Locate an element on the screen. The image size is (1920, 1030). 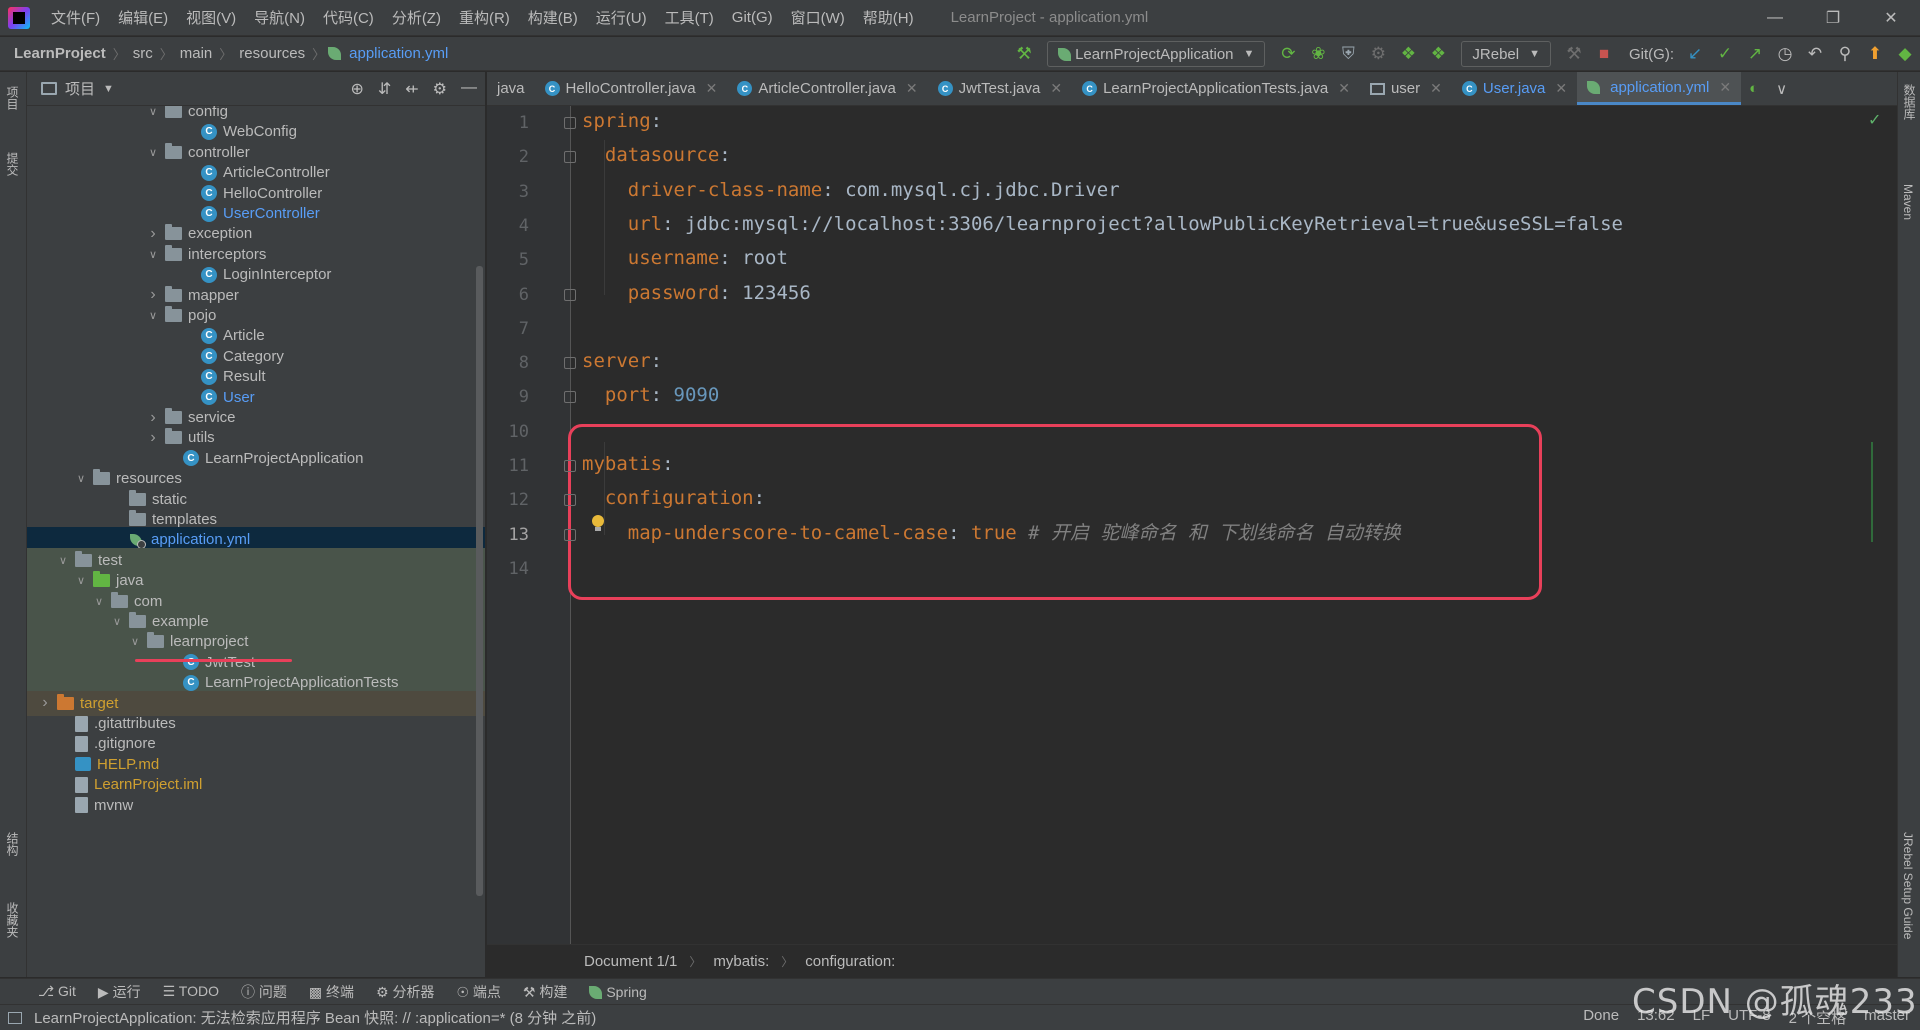
maven-tool-button: Maven is located at coordinates (1908, 202).